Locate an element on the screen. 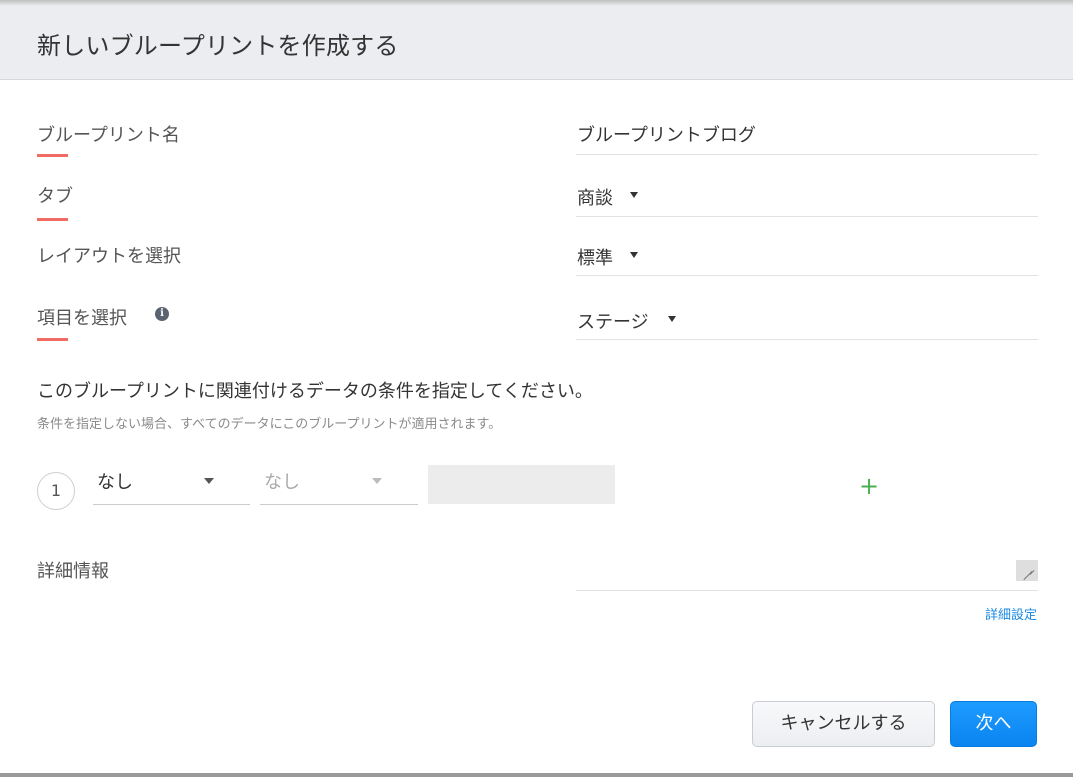  criteria-title: このブループリントに関連付けるデータの条件を指定してください。 is located at coordinates (315, 391).